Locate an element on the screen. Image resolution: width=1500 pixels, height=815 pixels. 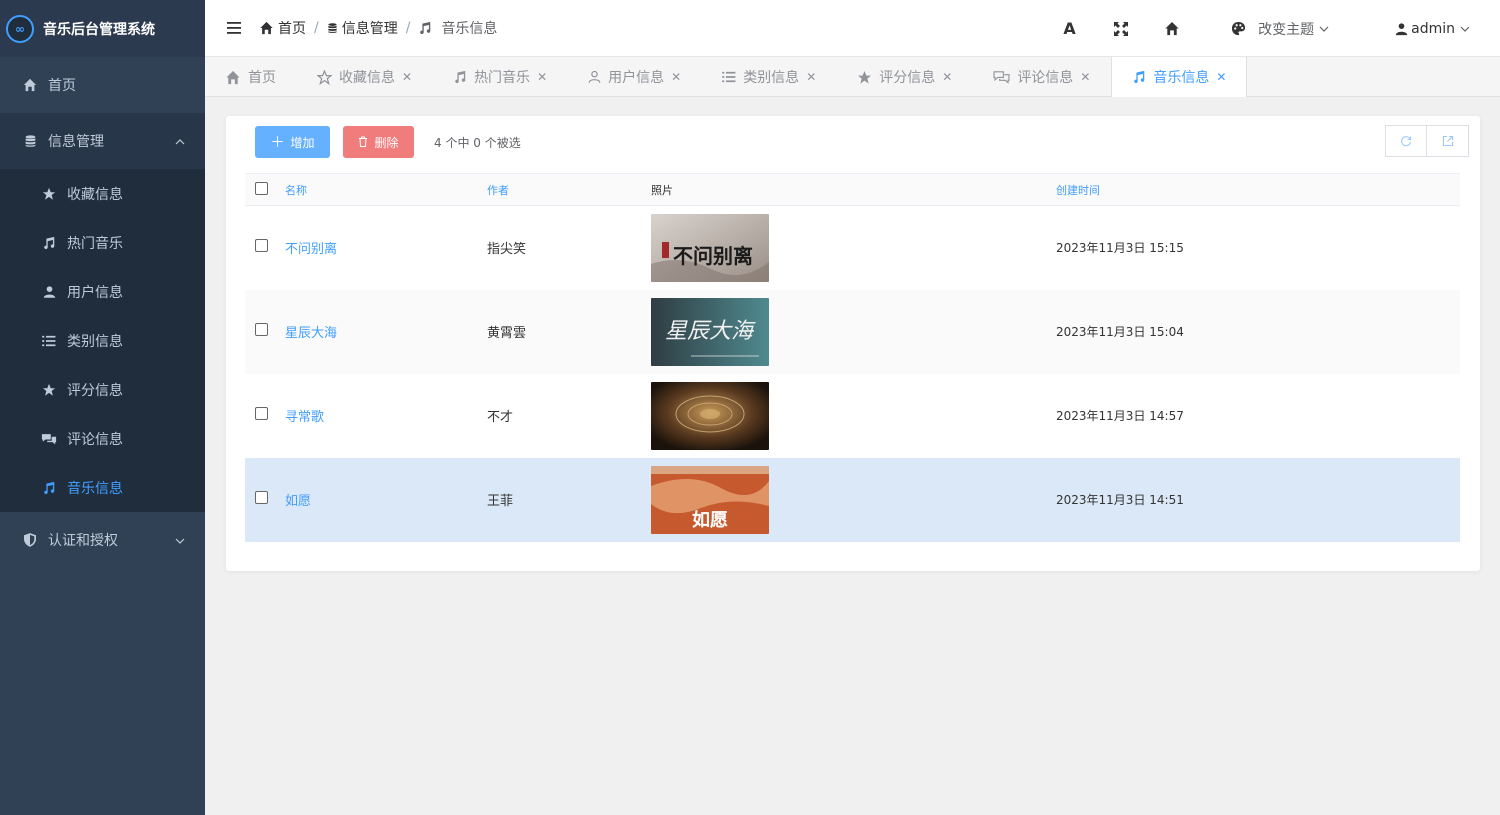
top-header: 首页 / 信息管理 / 音乐信息 A 改变主题 admin is located at coordinates (852, 28).